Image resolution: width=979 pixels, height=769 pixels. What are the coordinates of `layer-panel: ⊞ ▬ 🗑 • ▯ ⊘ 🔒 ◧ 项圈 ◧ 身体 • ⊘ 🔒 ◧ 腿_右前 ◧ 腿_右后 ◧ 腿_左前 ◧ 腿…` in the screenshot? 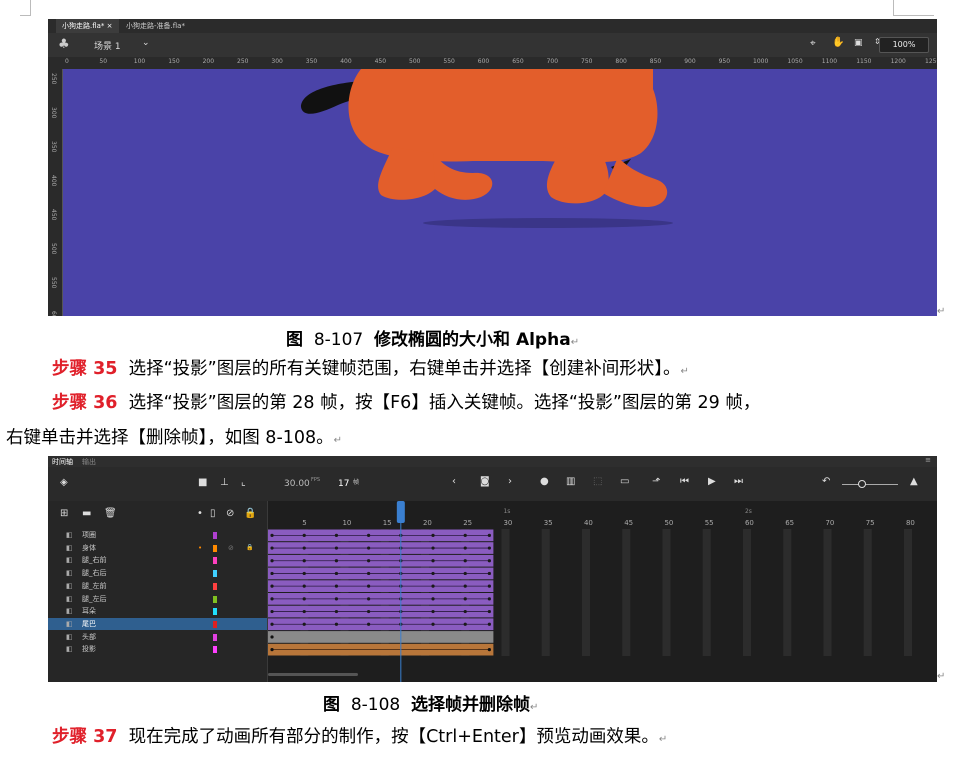 It's located at (158, 591).